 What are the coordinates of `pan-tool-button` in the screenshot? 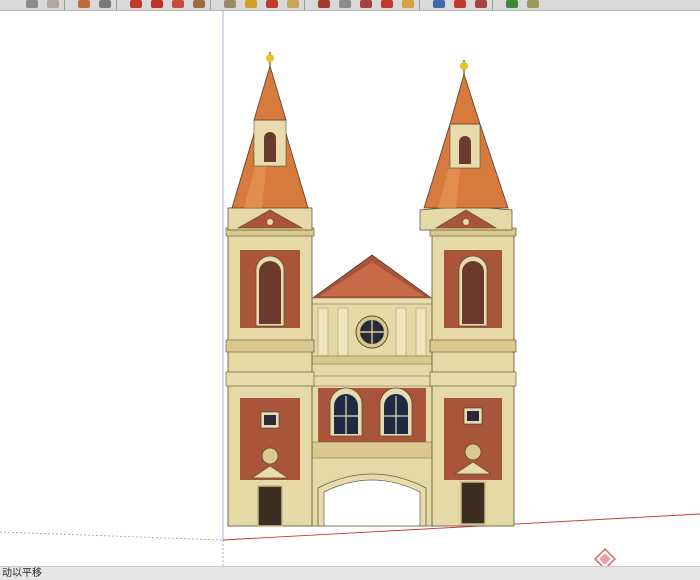 It's located at (345, 4).